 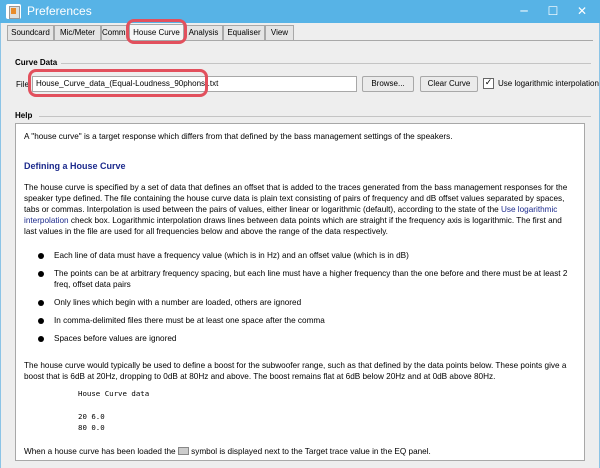 I want to click on help-divider, so click(x=315, y=116).